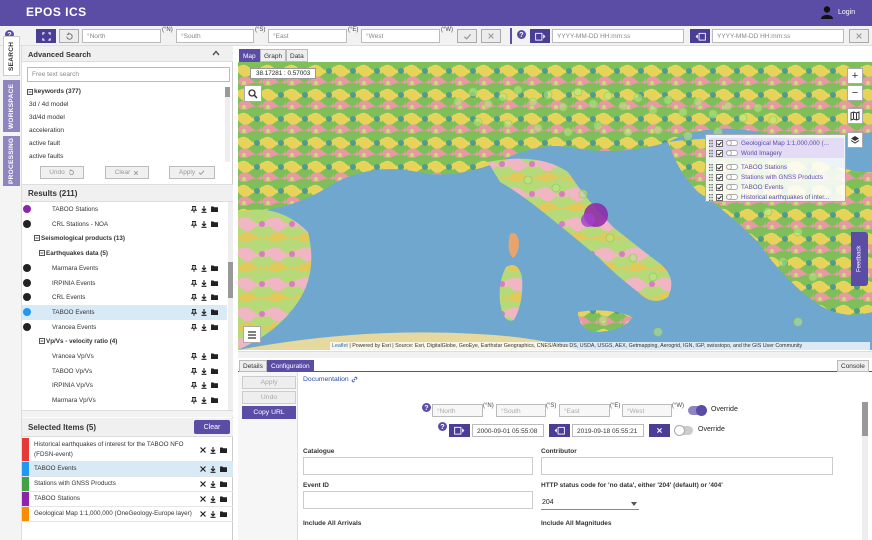  Describe the element at coordinates (457, 410) in the screenshot. I see `config-north-input: °North` at that location.